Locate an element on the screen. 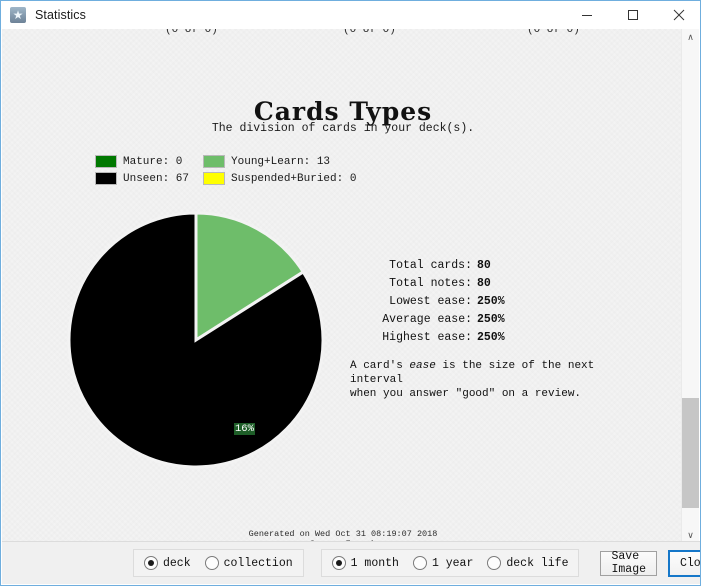 The height and width of the screenshot is (586, 701). scroll-up-arrow-icon: ∧ is located at coordinates (690, 37).